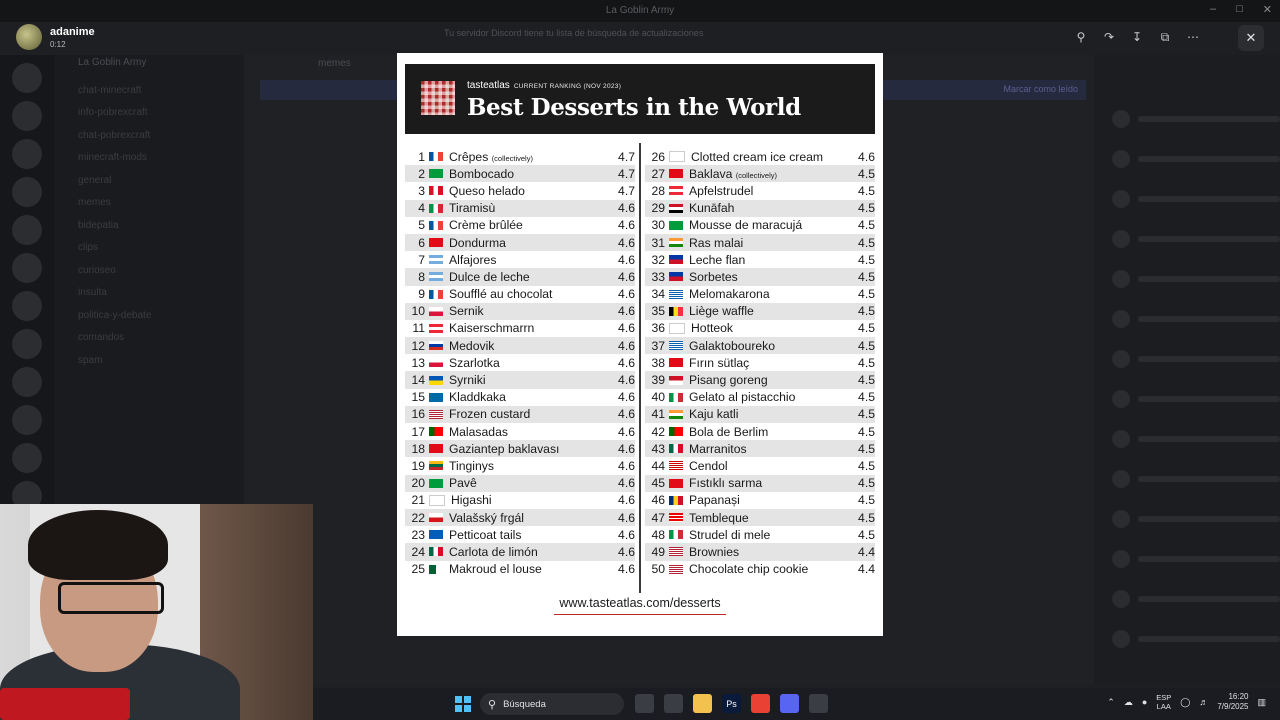  I want to click on rank-number: 6, so click(421, 242).